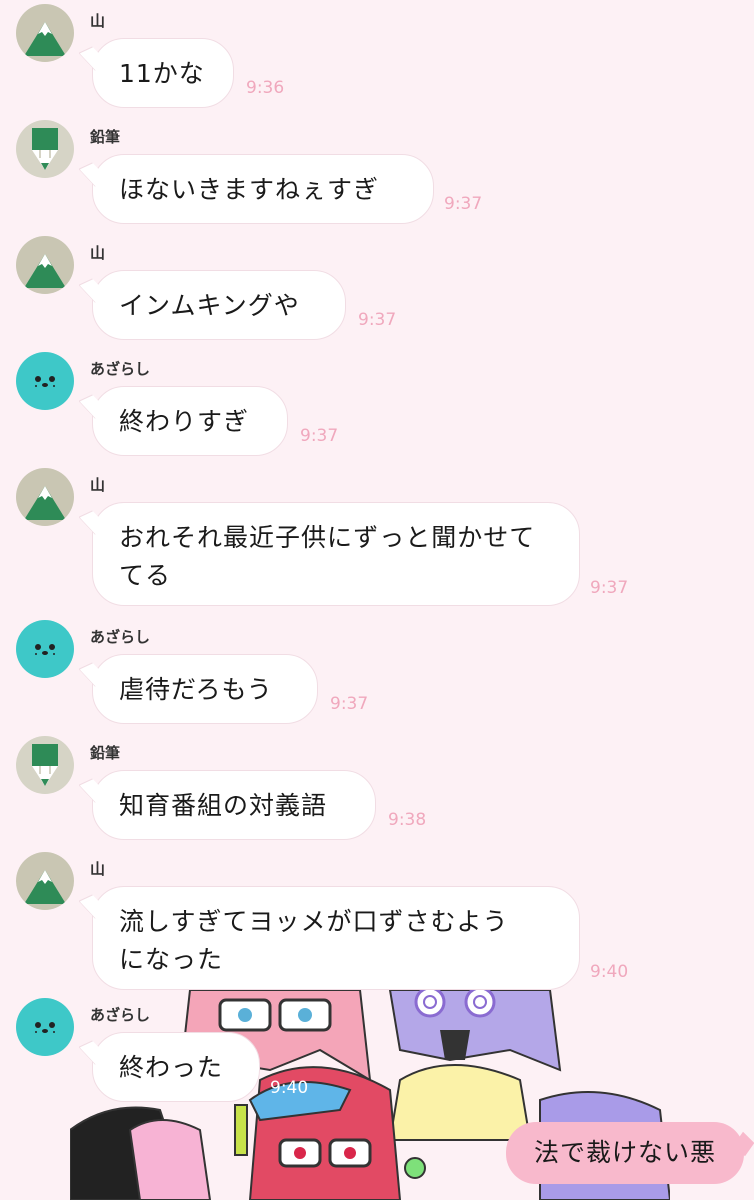 The image size is (754, 1200). What do you see at coordinates (219, 305) in the screenshot?
I see `message-bubble: インムキングや` at bounding box center [219, 305].